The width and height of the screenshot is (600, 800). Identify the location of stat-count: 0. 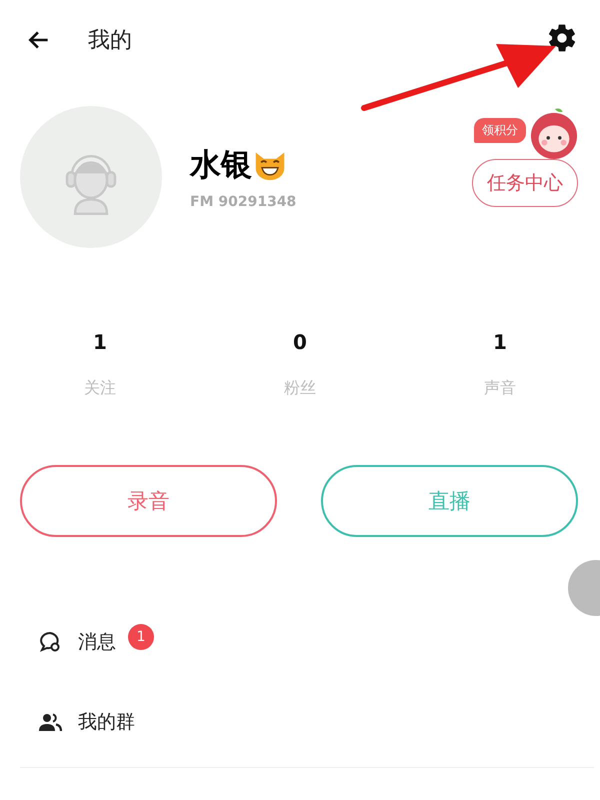
(300, 342).